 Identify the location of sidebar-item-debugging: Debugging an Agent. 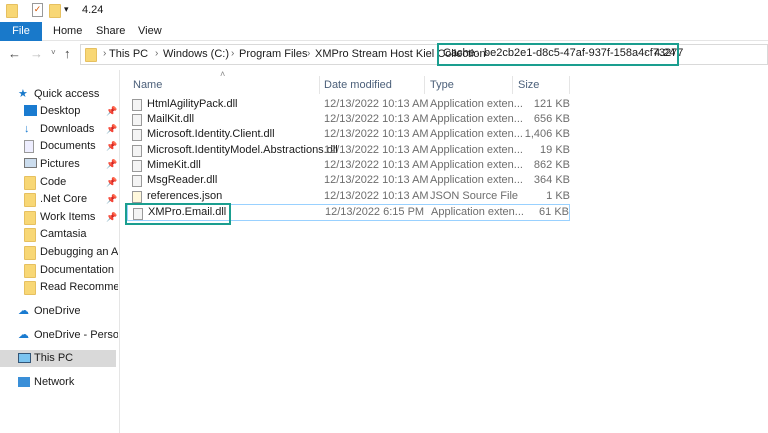
(59, 252).